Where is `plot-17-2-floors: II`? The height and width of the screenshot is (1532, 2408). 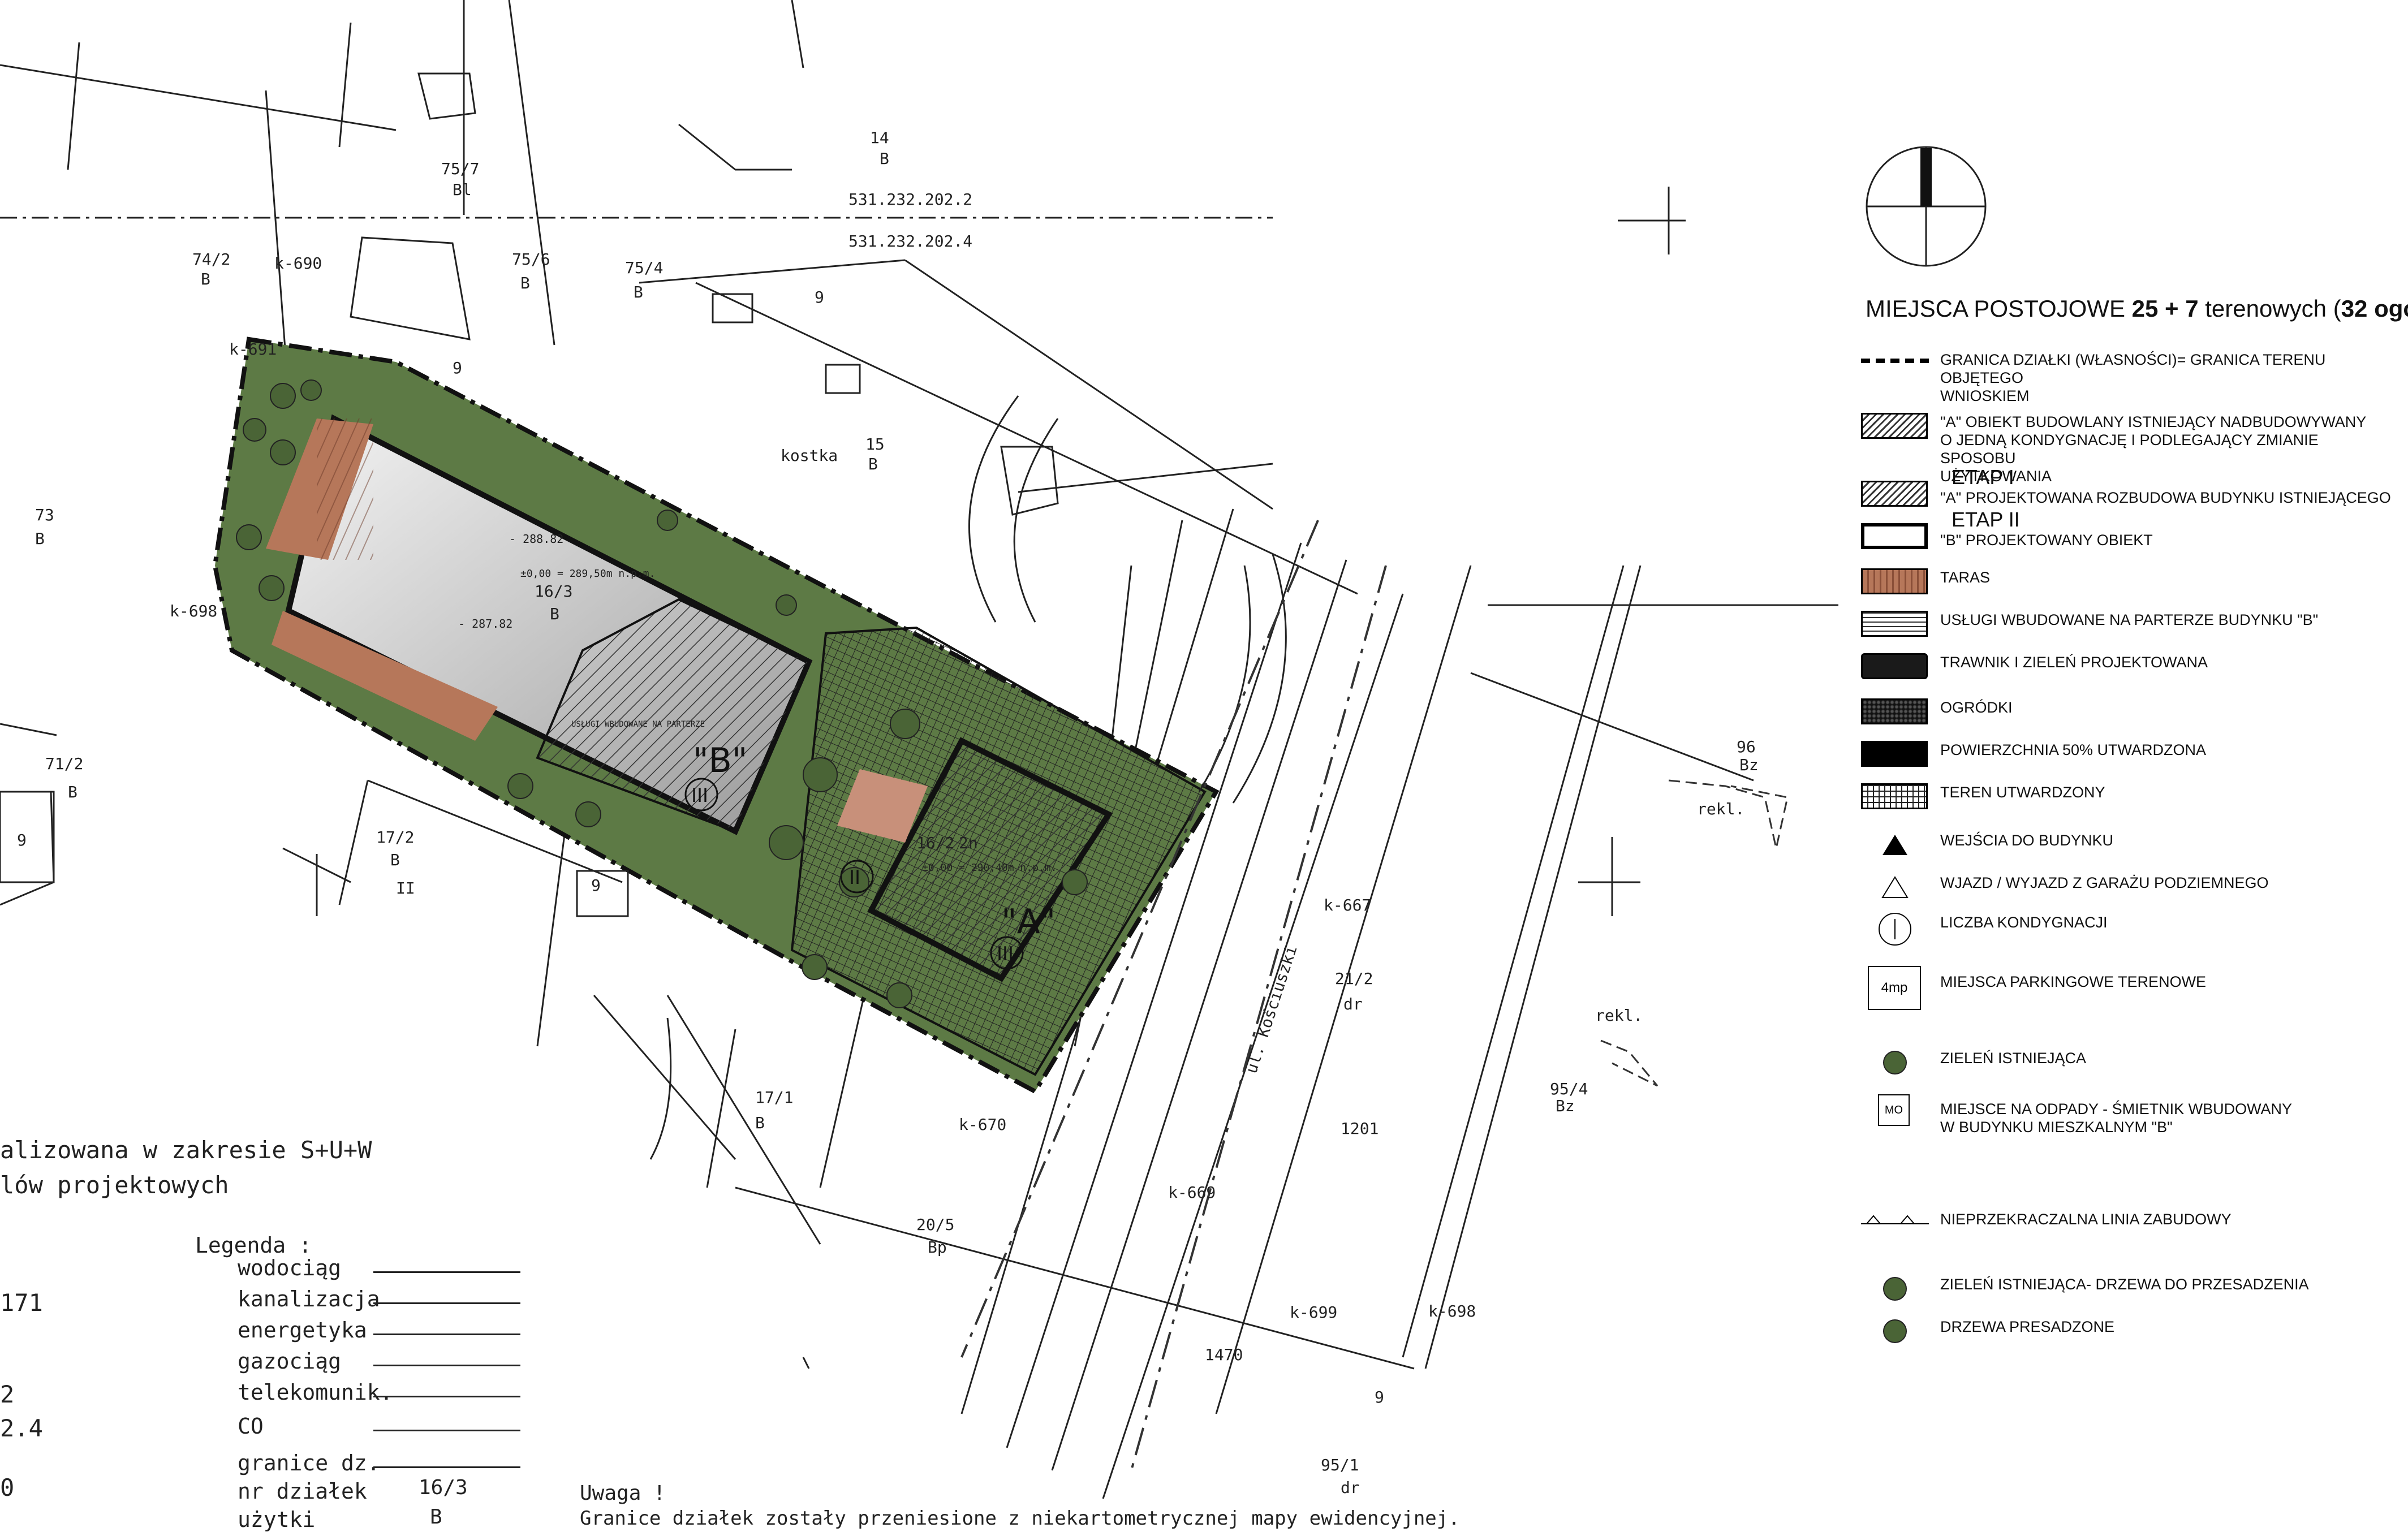 plot-17-2-floors: II is located at coordinates (405, 888).